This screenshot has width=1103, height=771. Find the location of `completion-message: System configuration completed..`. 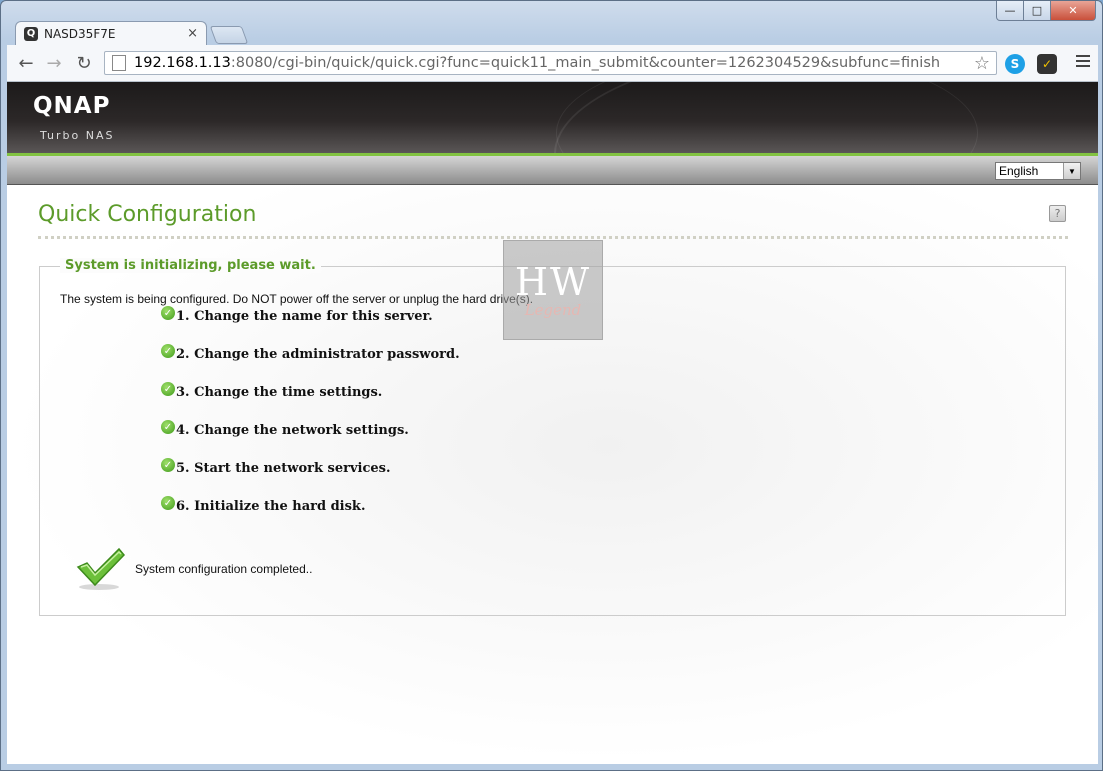

completion-message: System configuration completed.. is located at coordinates (224, 569).